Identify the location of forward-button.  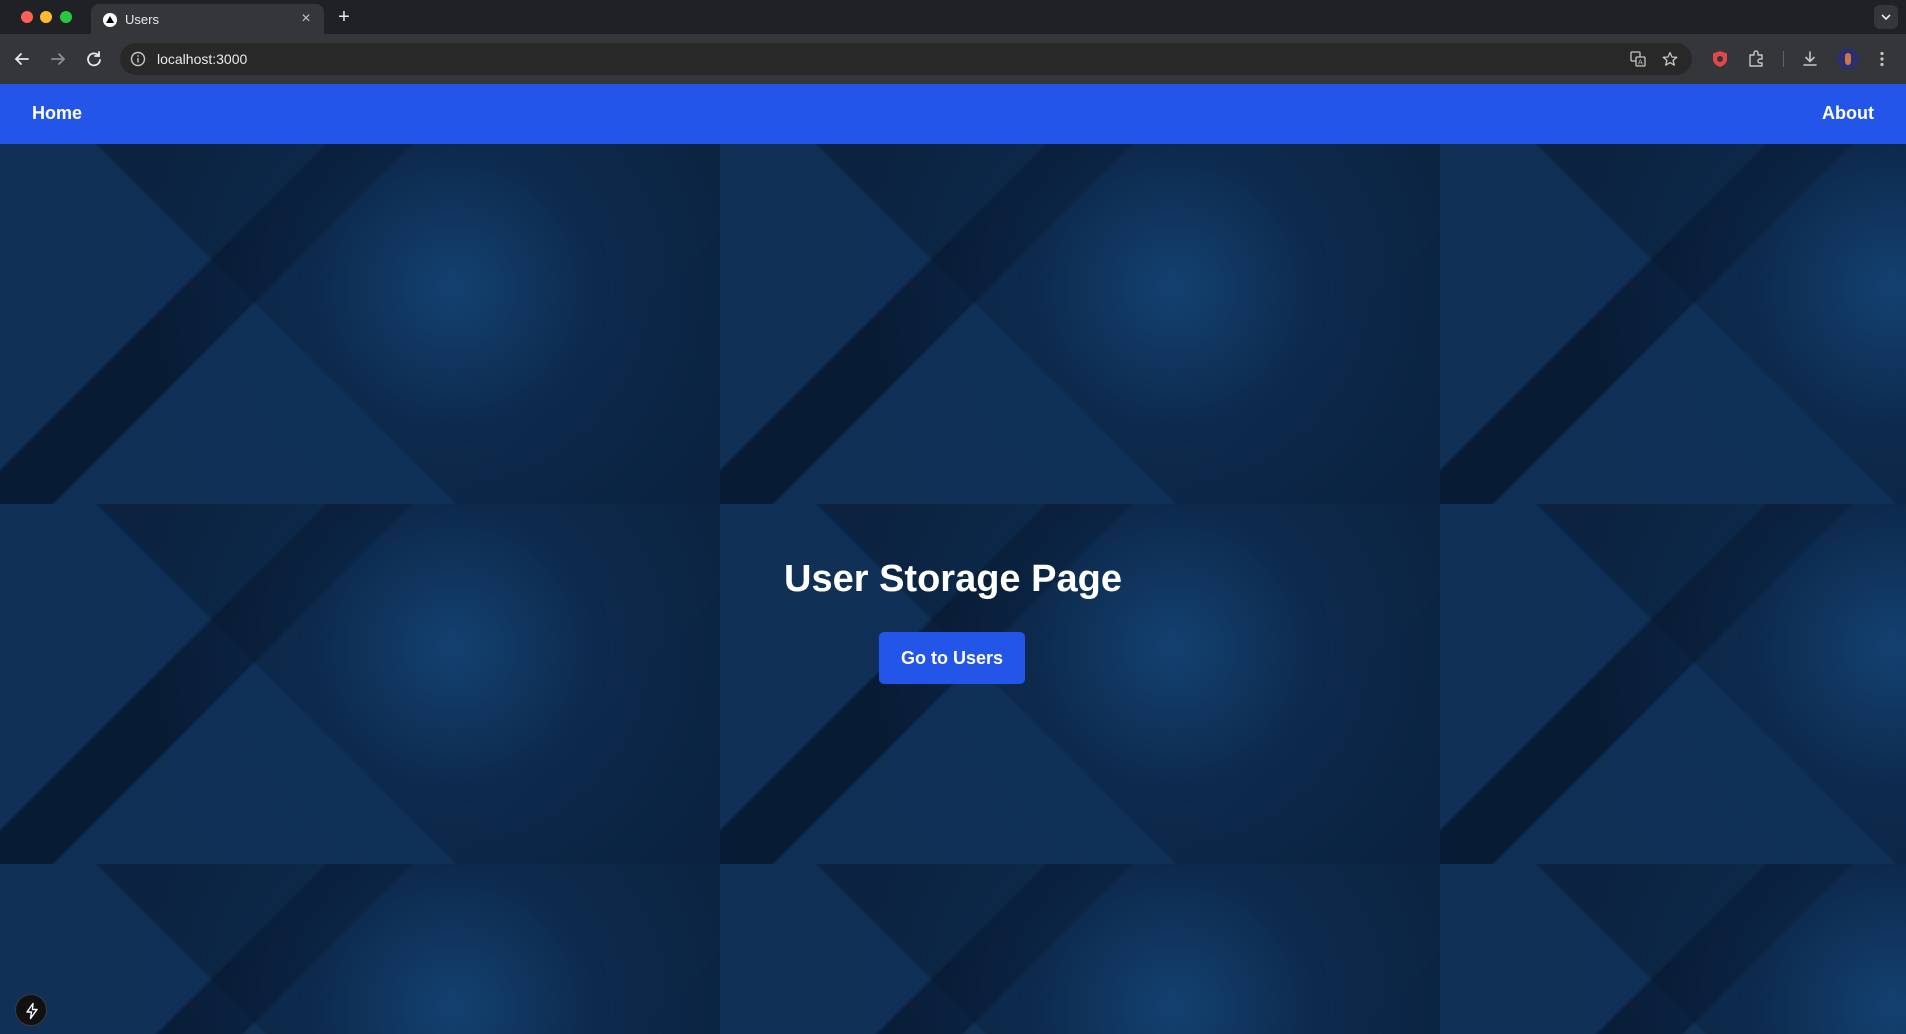
(58, 59).